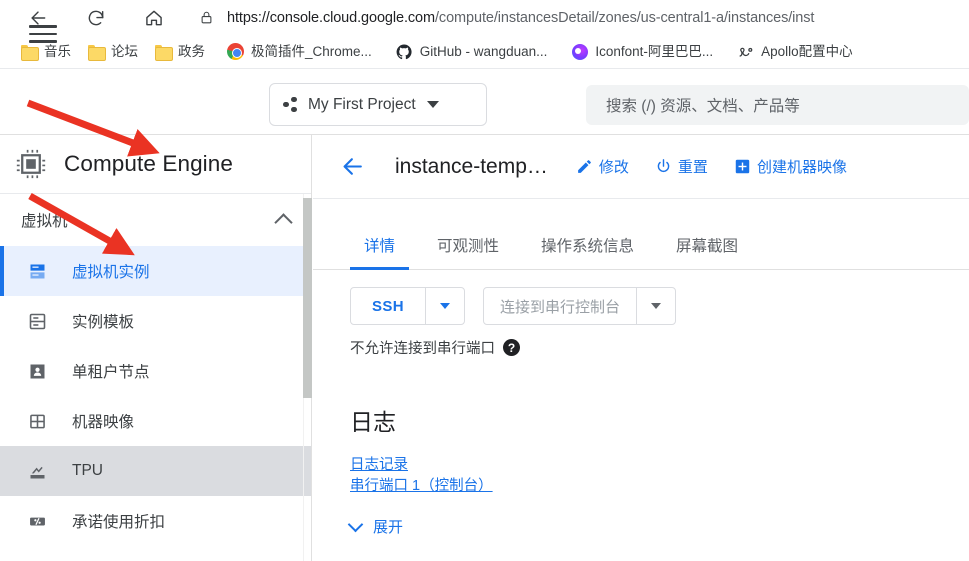 The height and width of the screenshot is (561, 969). Describe the element at coordinates (103, 322) in the screenshot. I see `sidebar-item-label: 实例模板` at that location.